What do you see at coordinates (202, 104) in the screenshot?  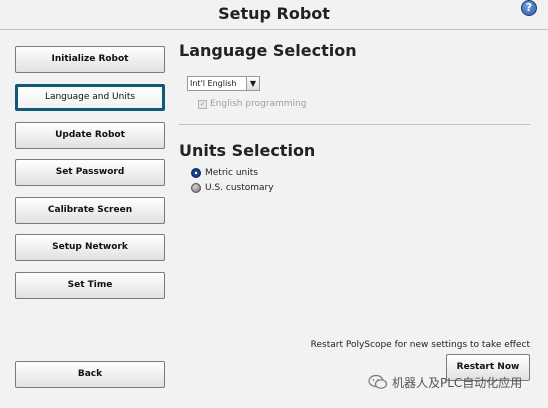 I see `english-programming-checkbox: ✓` at bounding box center [202, 104].